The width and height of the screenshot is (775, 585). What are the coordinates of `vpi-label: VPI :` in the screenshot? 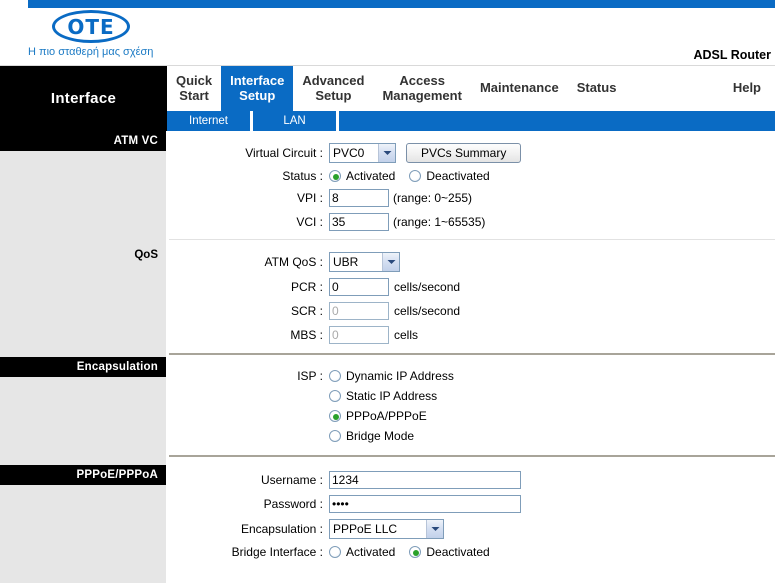 It's located at (309, 198).